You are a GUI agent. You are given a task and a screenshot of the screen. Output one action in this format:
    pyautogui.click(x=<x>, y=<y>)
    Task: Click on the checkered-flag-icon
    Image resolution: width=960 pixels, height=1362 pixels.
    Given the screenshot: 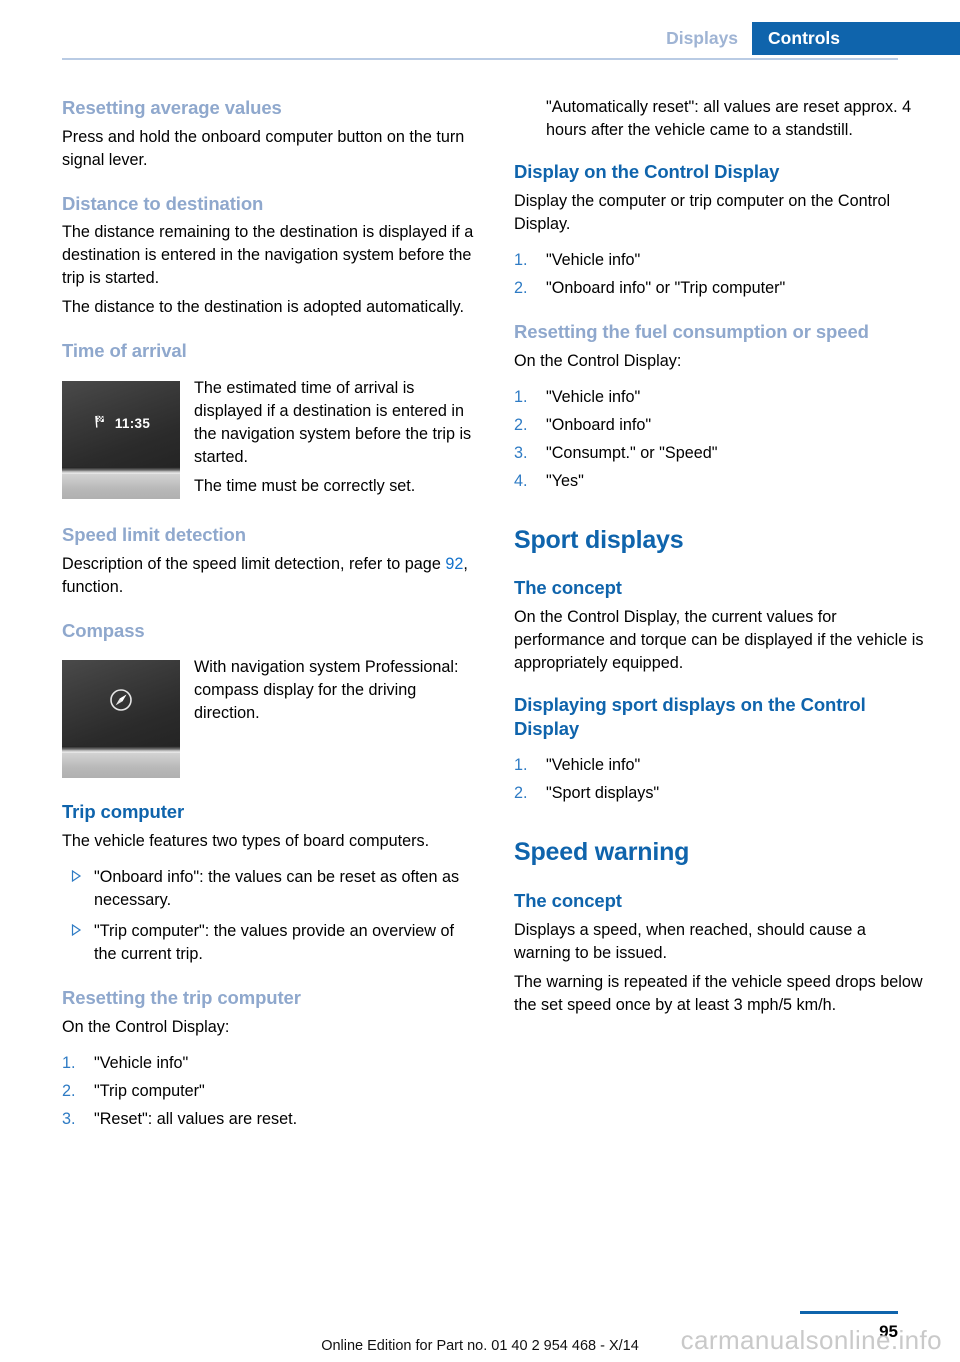 What is the action you would take?
    pyautogui.click(x=100, y=424)
    